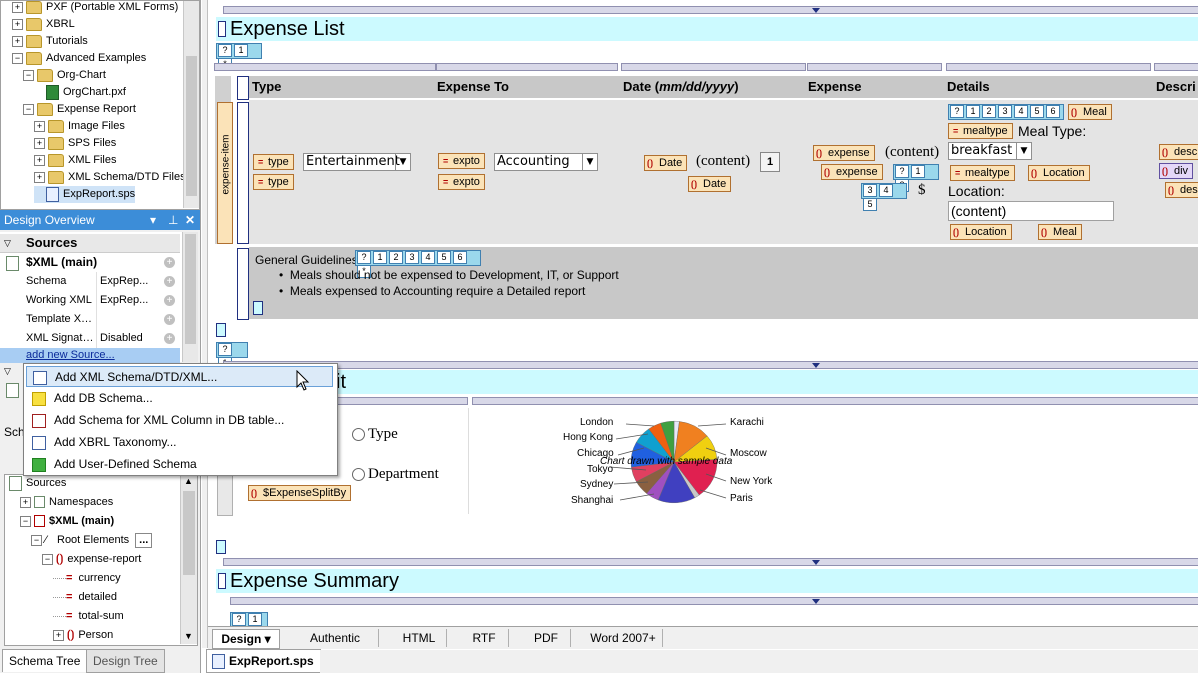  Describe the element at coordinates (461, 182) in the screenshot. I see `expto-tag-close: expto` at that location.